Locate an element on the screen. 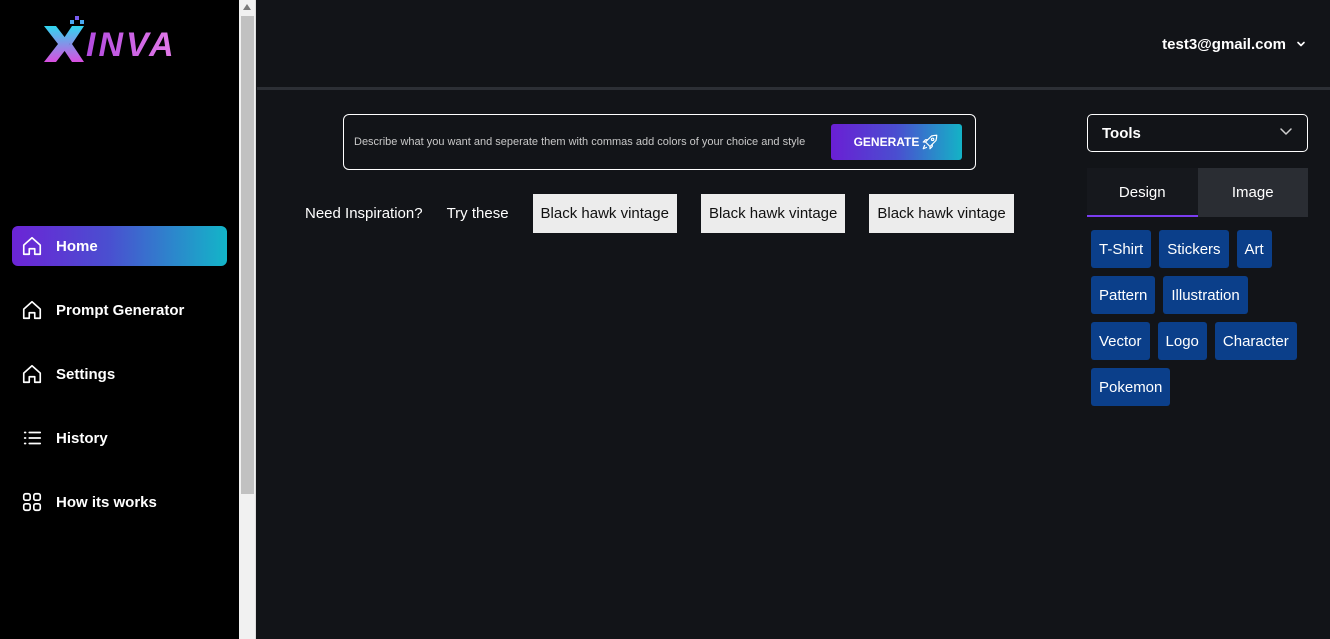 Image resolution: width=1330 pixels, height=639 pixels. sidebar-item-prompt-generator: Prompt Generator is located at coordinates (119, 310).